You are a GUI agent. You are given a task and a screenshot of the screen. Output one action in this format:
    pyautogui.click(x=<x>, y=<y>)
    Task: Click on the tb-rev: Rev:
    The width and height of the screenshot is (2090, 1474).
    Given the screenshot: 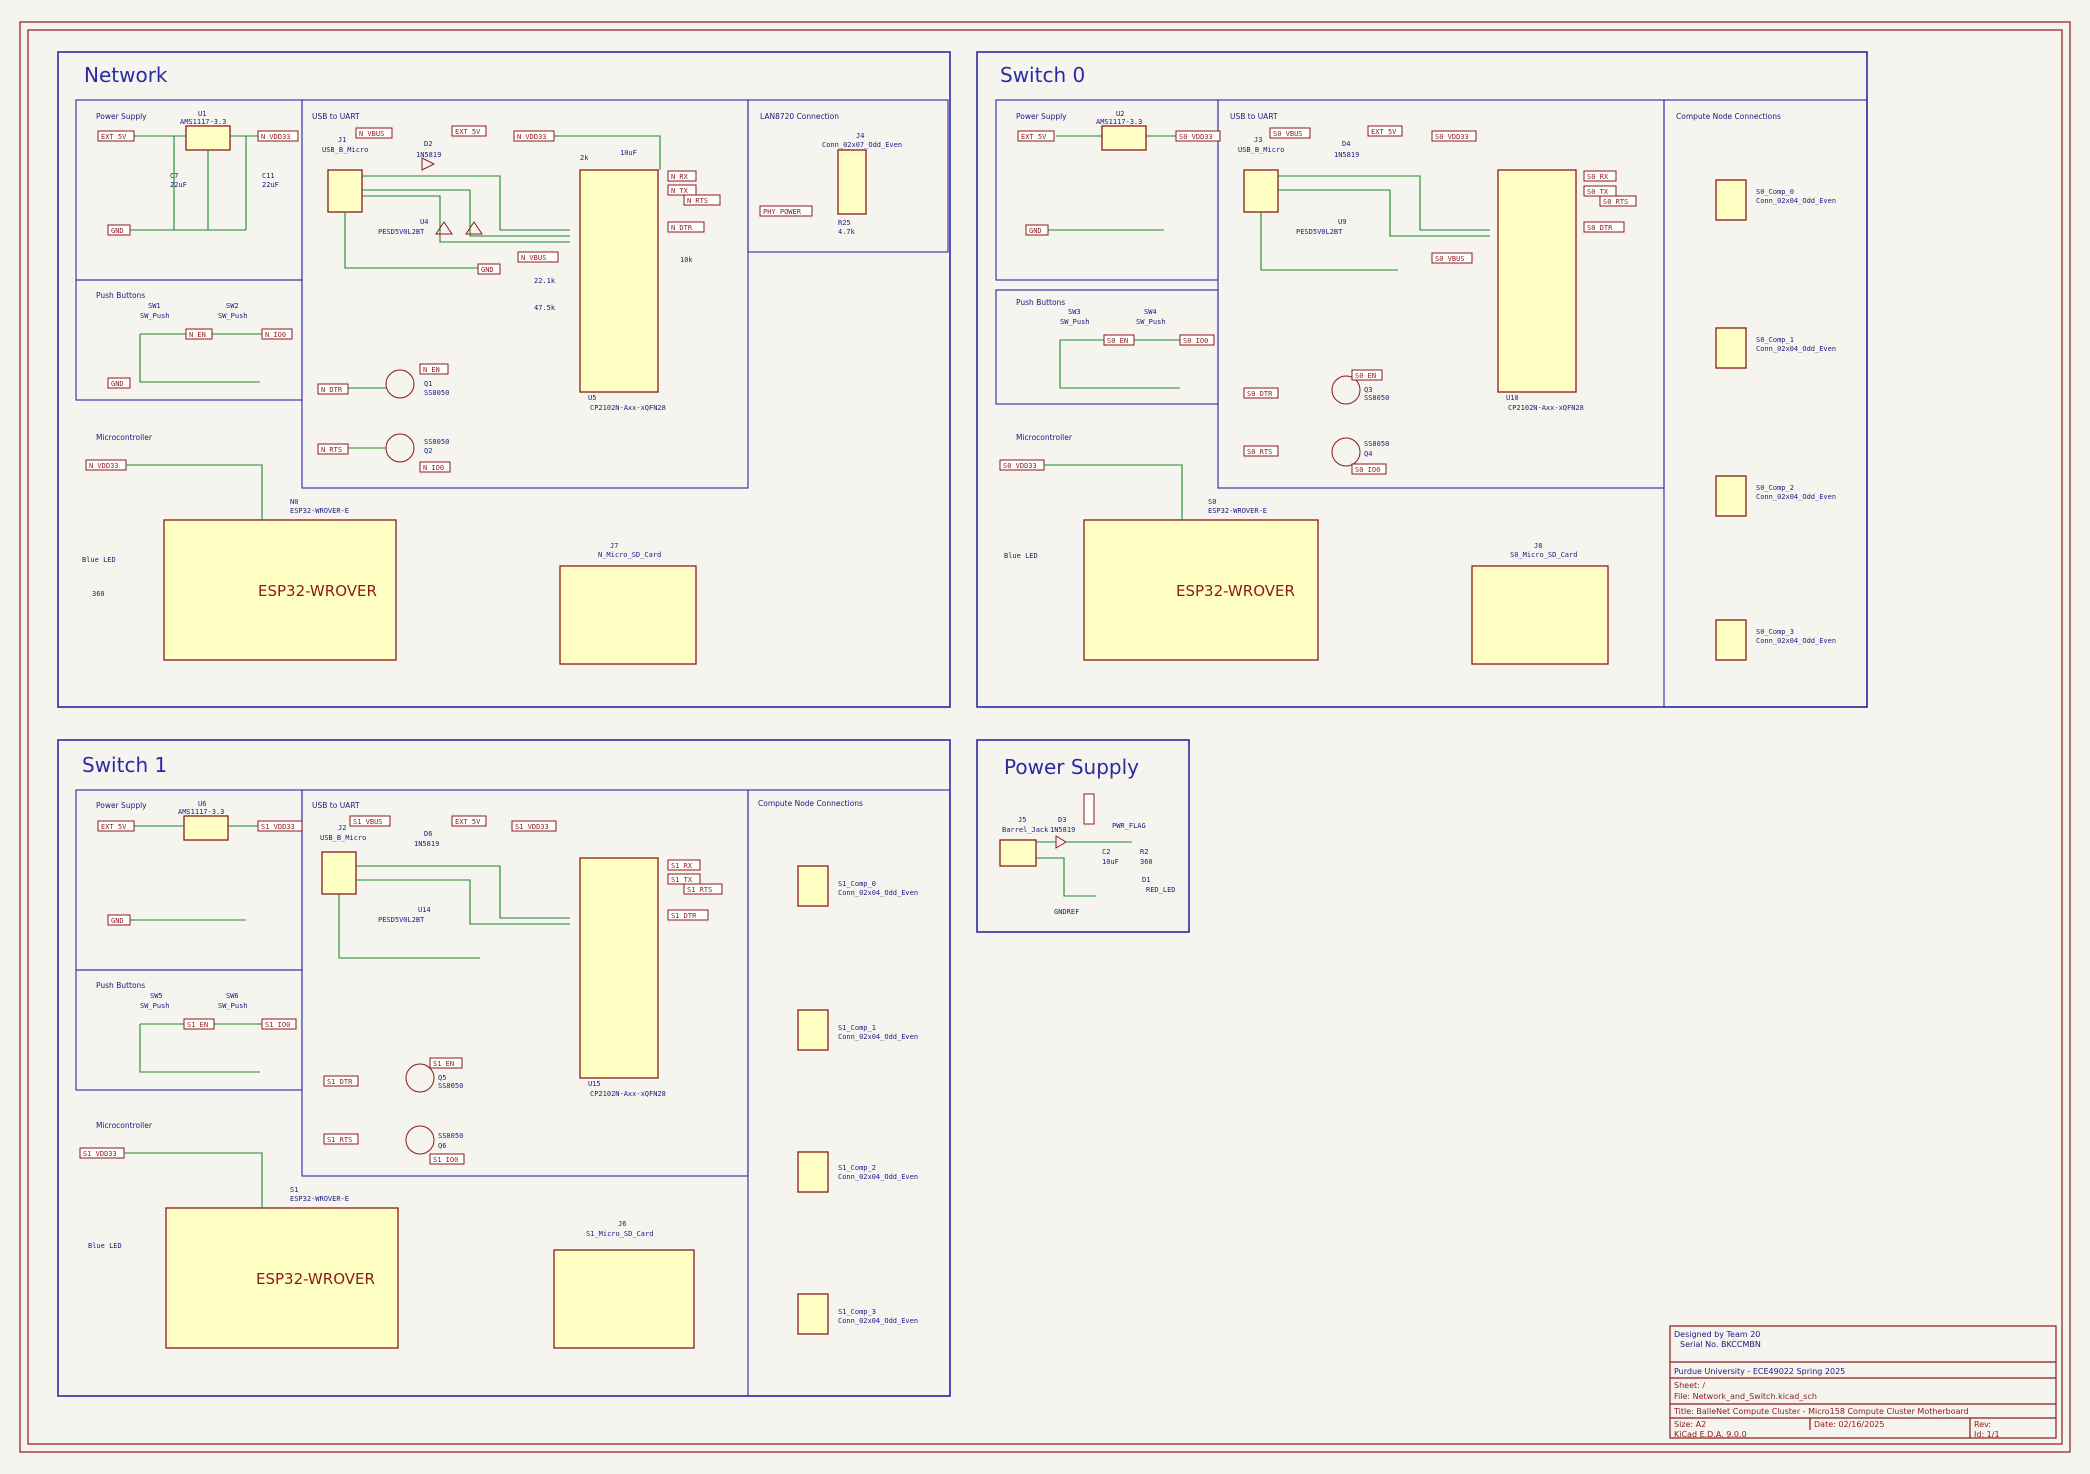 What is the action you would take?
    pyautogui.click(x=1982, y=1424)
    